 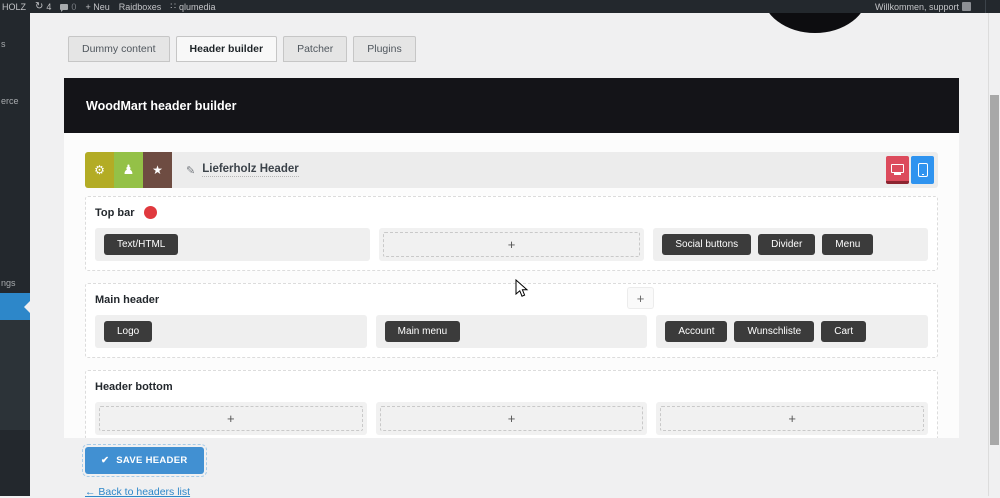 I want to click on new-content-link: + Neu, so click(x=97, y=7).